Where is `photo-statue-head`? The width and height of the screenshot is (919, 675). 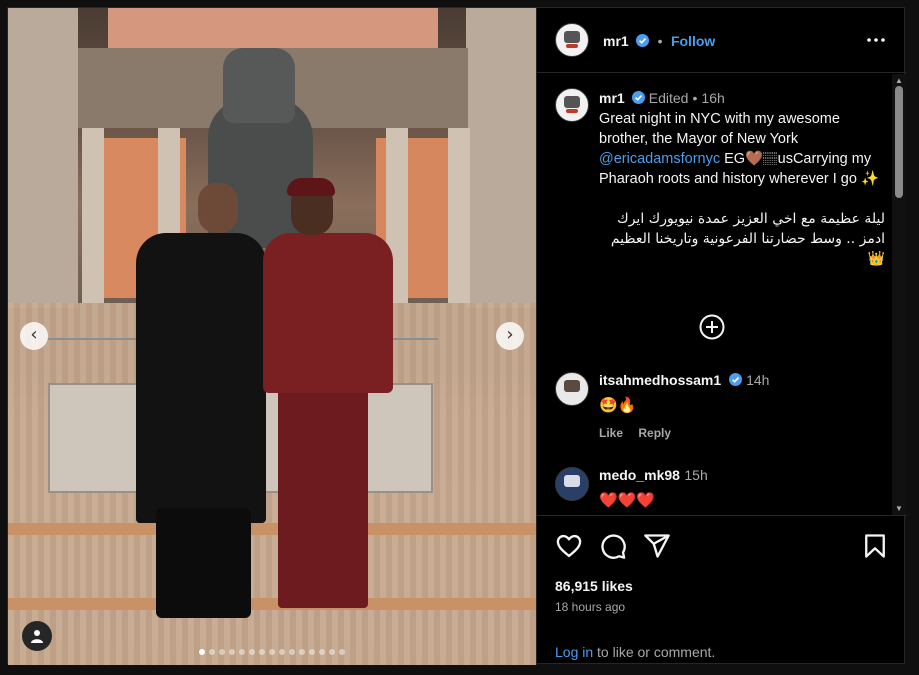 photo-statue-head is located at coordinates (259, 85).